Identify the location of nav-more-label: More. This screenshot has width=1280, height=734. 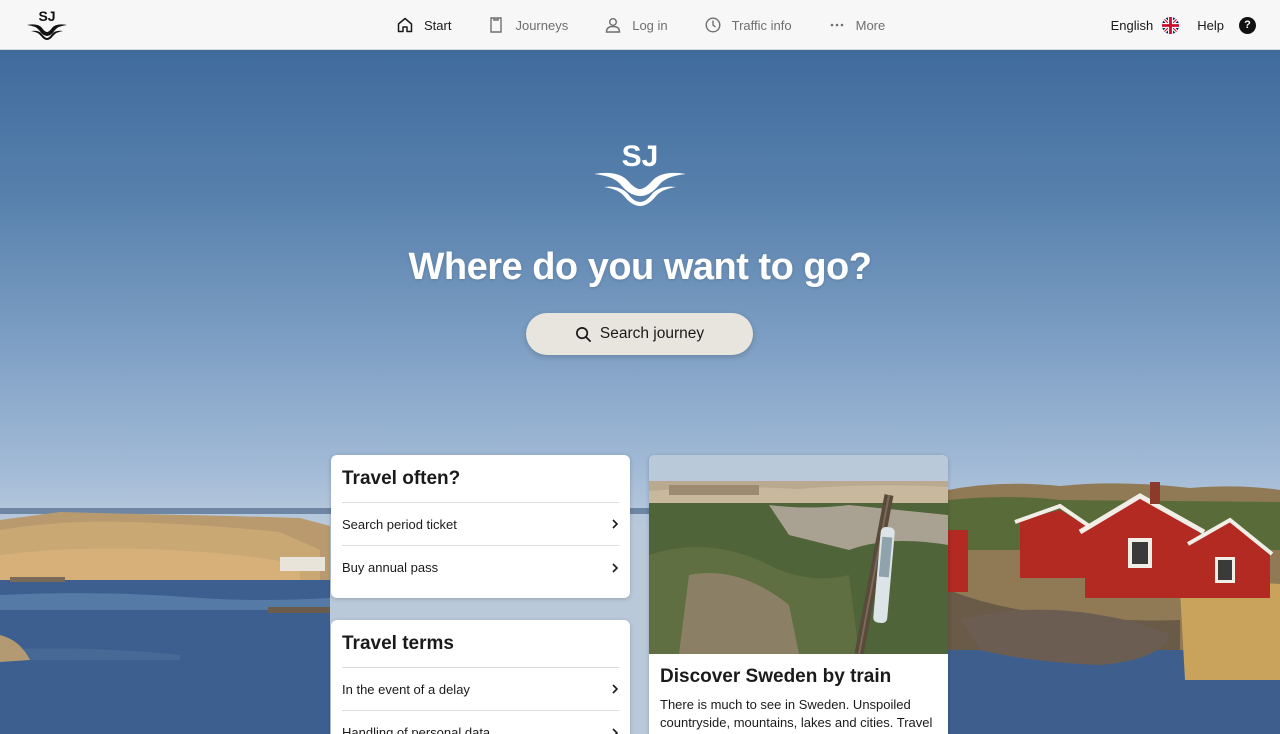
(870, 25).